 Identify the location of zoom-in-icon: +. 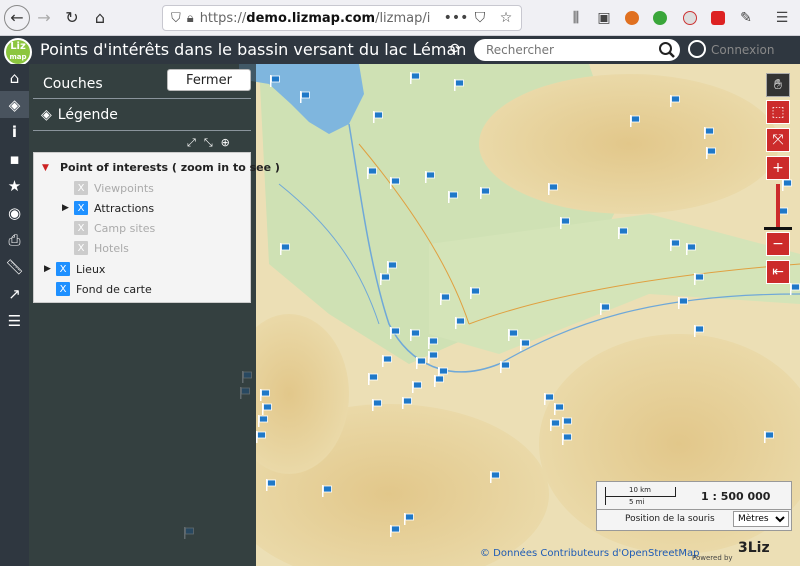
(778, 168).